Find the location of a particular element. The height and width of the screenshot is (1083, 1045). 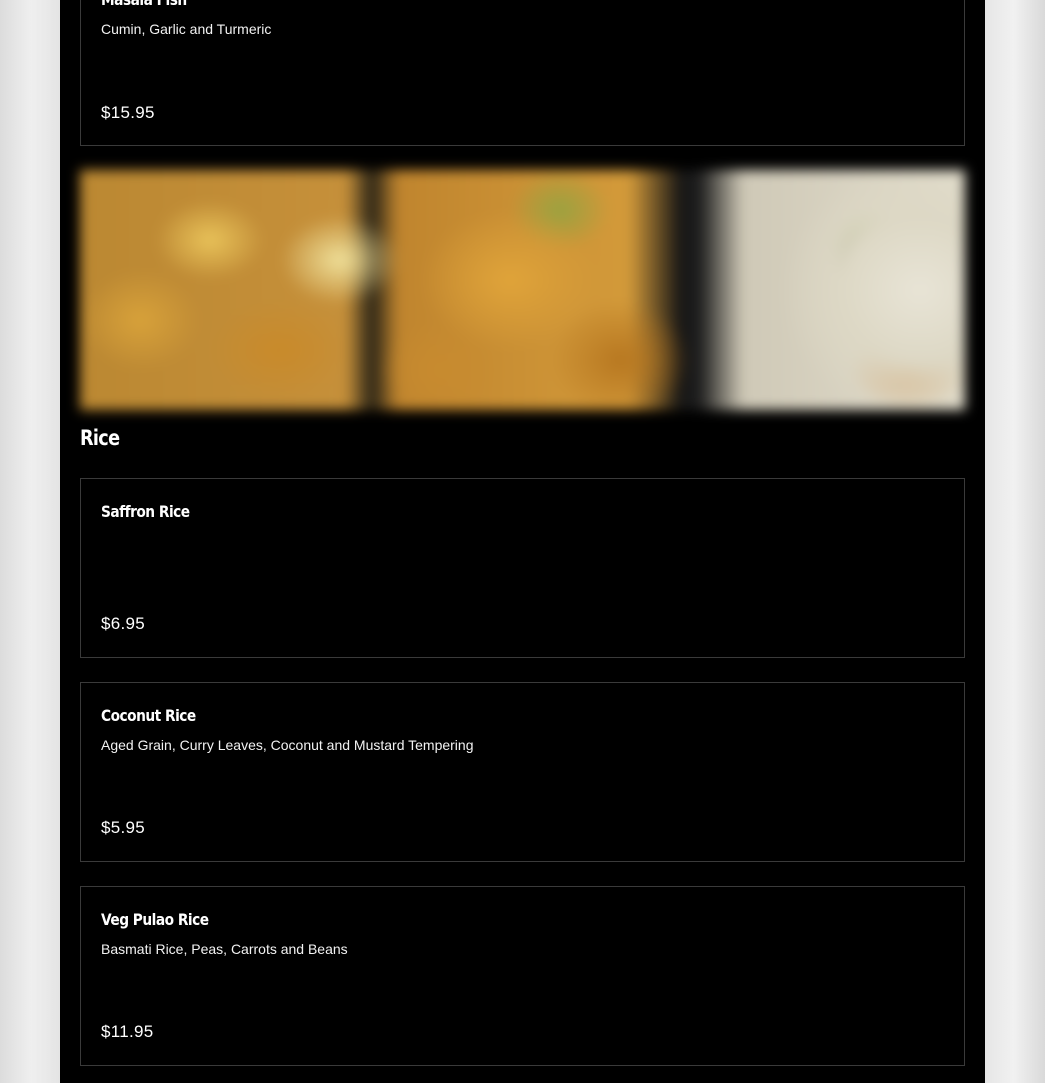

menu-item-price: $15.95 is located at coordinates (128, 112).